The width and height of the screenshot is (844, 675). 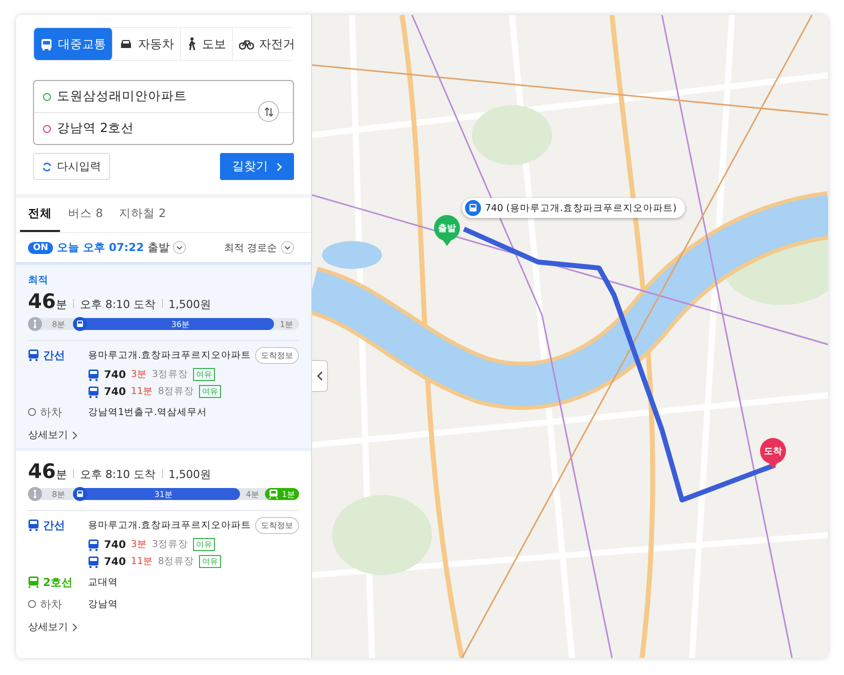 What do you see at coordinates (113, 247) in the screenshot?
I see `departure-time: 오늘 오후 07:22 출발` at bounding box center [113, 247].